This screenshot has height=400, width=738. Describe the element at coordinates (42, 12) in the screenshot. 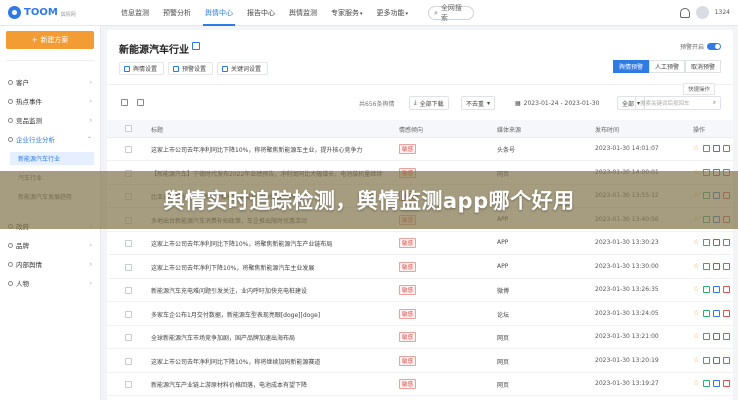

I see `logo: TOOM 舆情网` at that location.